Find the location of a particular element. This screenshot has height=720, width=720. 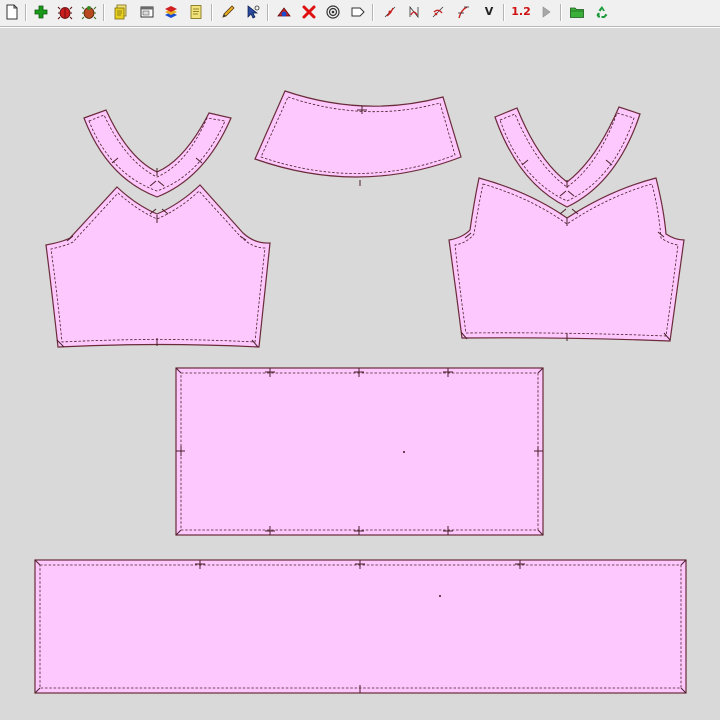

green-folder-icon is located at coordinates (577, 12).